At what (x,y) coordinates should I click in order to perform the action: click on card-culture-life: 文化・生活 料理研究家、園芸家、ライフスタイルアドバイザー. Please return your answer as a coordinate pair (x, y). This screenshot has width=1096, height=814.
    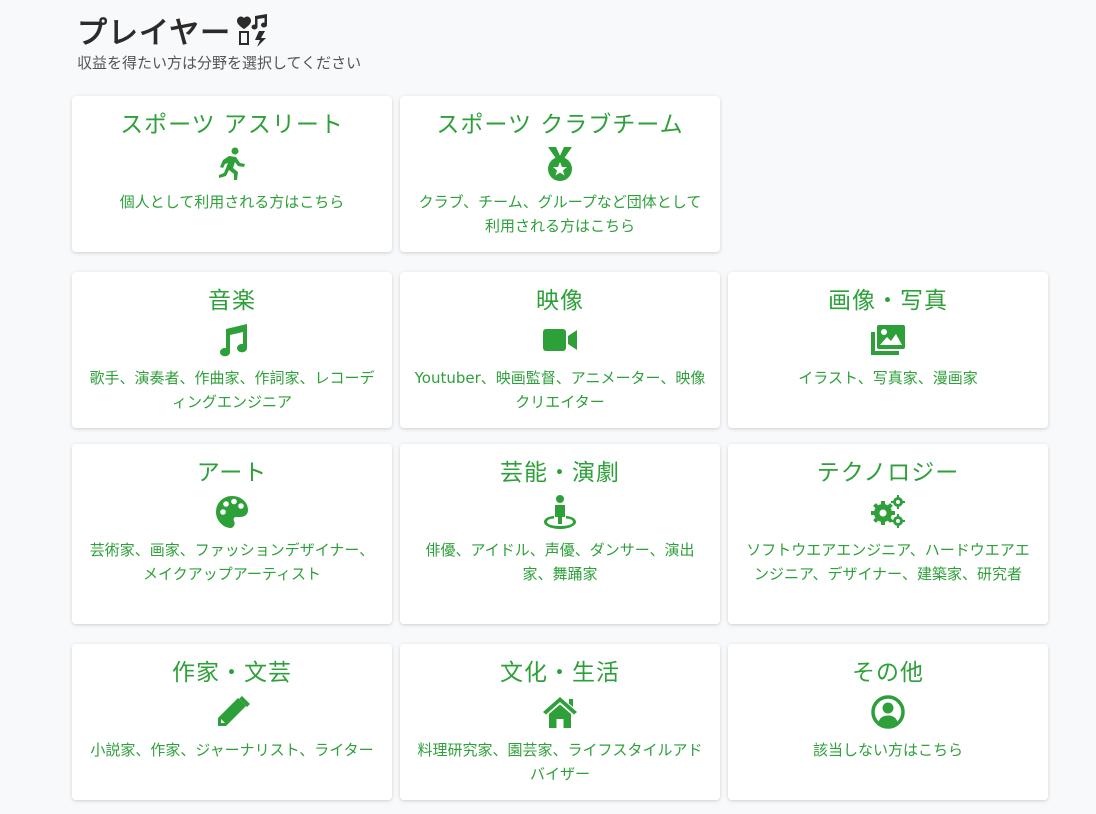
    Looking at the image, I should click on (560, 722).